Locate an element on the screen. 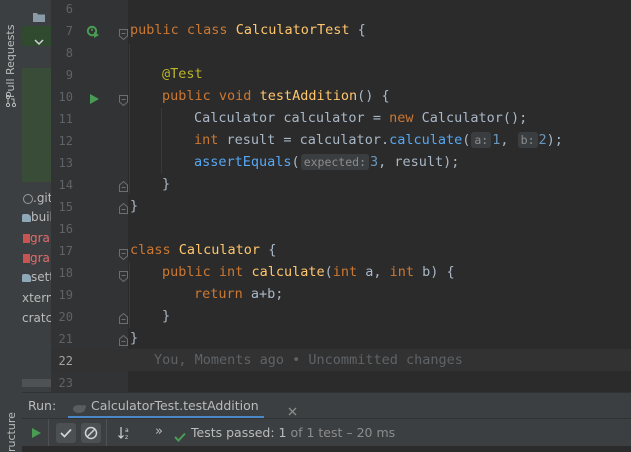  run-tab-label: CalculatorTest.testAddition is located at coordinates (175, 405).